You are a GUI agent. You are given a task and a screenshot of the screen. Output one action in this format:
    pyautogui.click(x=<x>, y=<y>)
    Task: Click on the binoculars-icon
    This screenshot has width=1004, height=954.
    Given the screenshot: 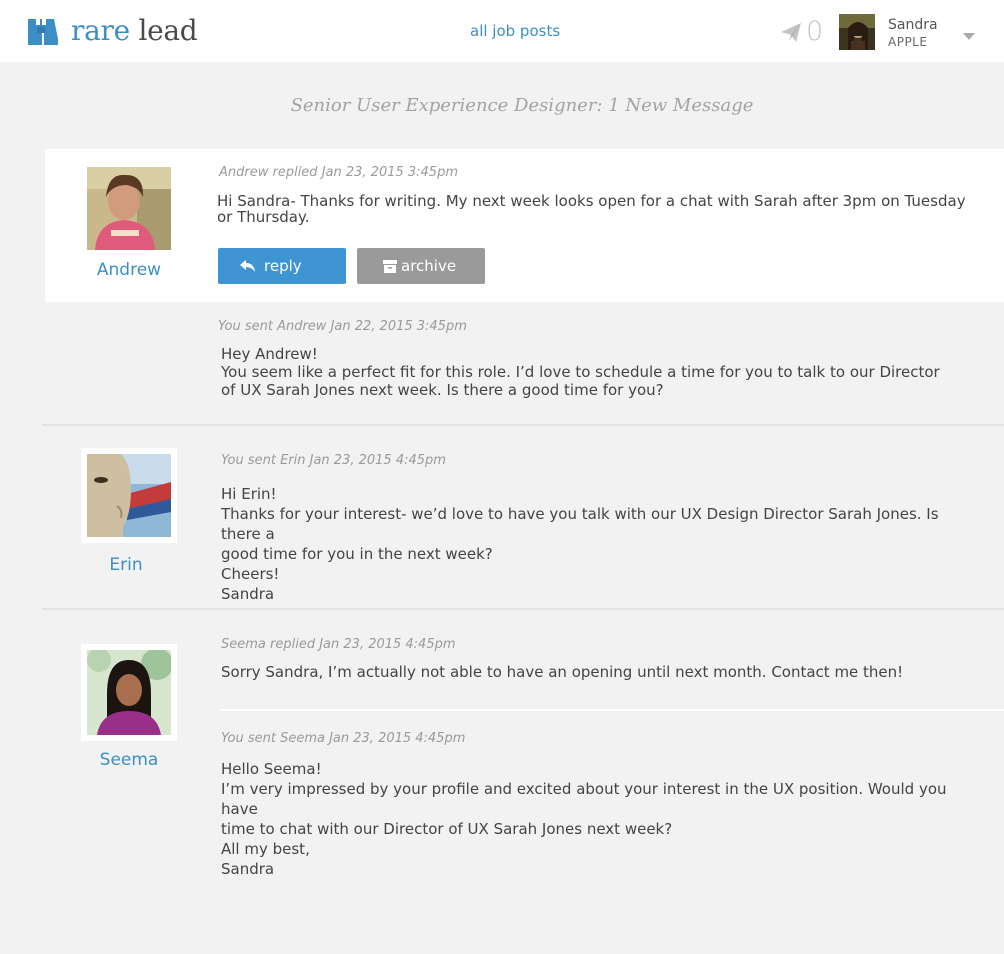 What is the action you would take?
    pyautogui.click(x=43, y=31)
    